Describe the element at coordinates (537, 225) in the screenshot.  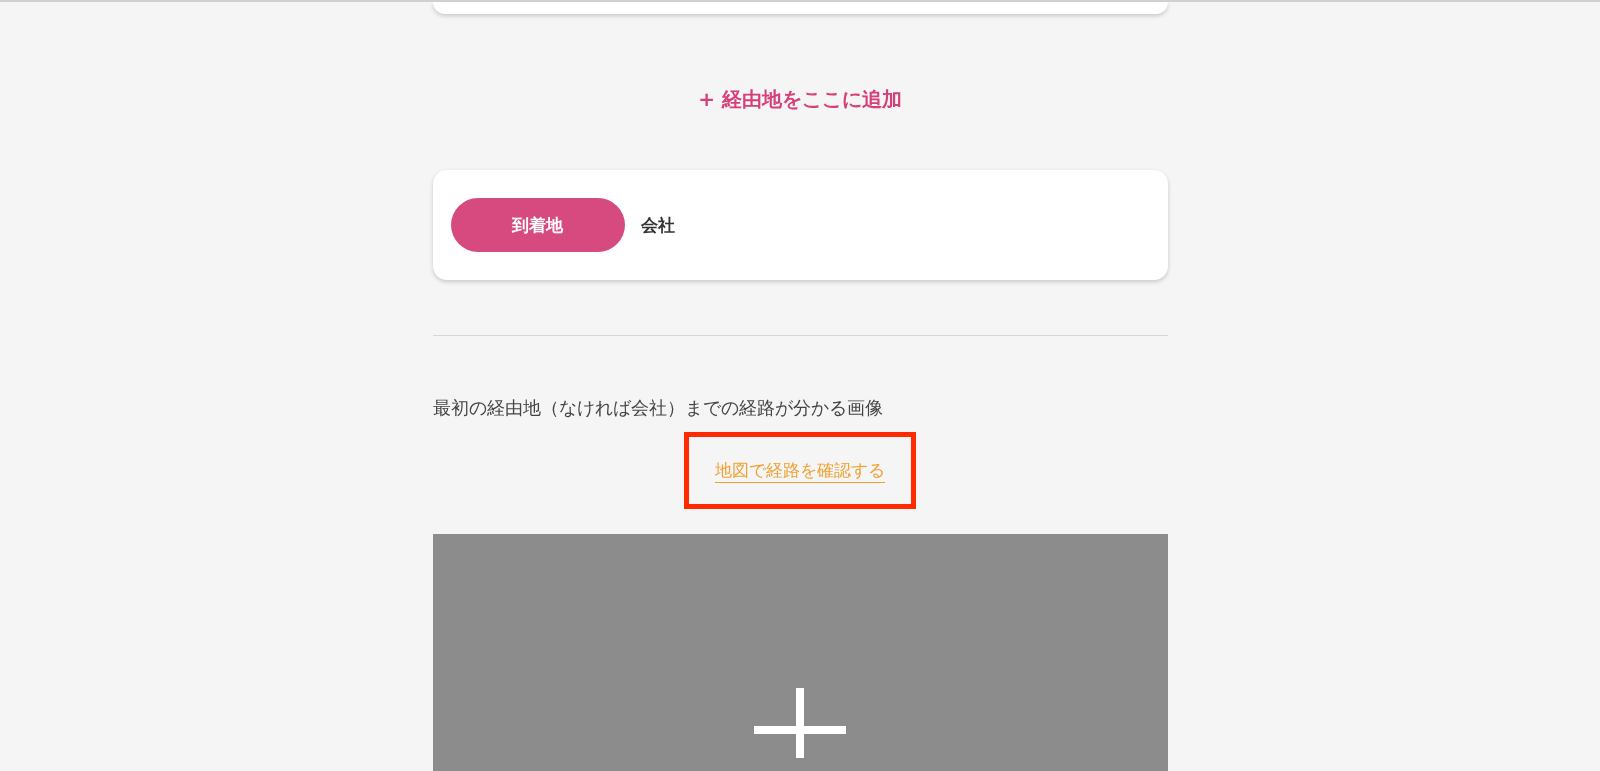
I see `destination-badge: 到着地` at that location.